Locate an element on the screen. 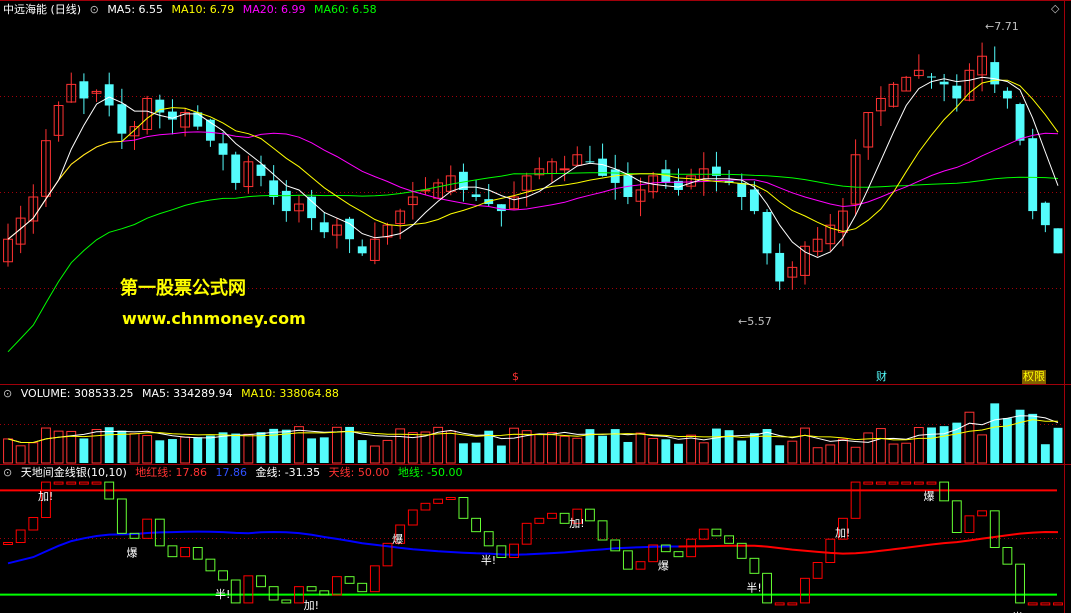 The height and width of the screenshot is (613, 1071). event-marker-rights: 权限 is located at coordinates (1034, 377).